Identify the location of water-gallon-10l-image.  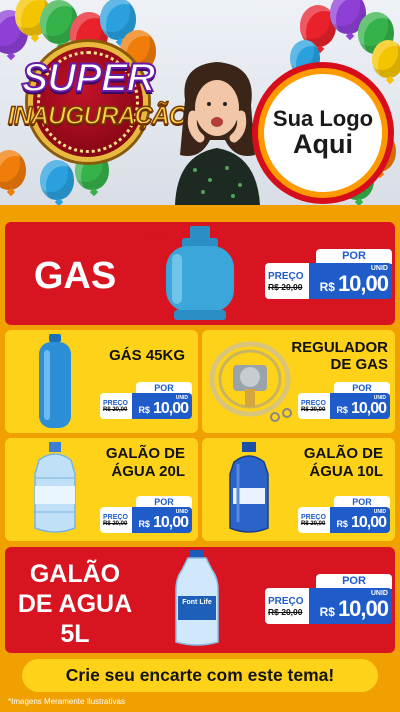
(249, 487).